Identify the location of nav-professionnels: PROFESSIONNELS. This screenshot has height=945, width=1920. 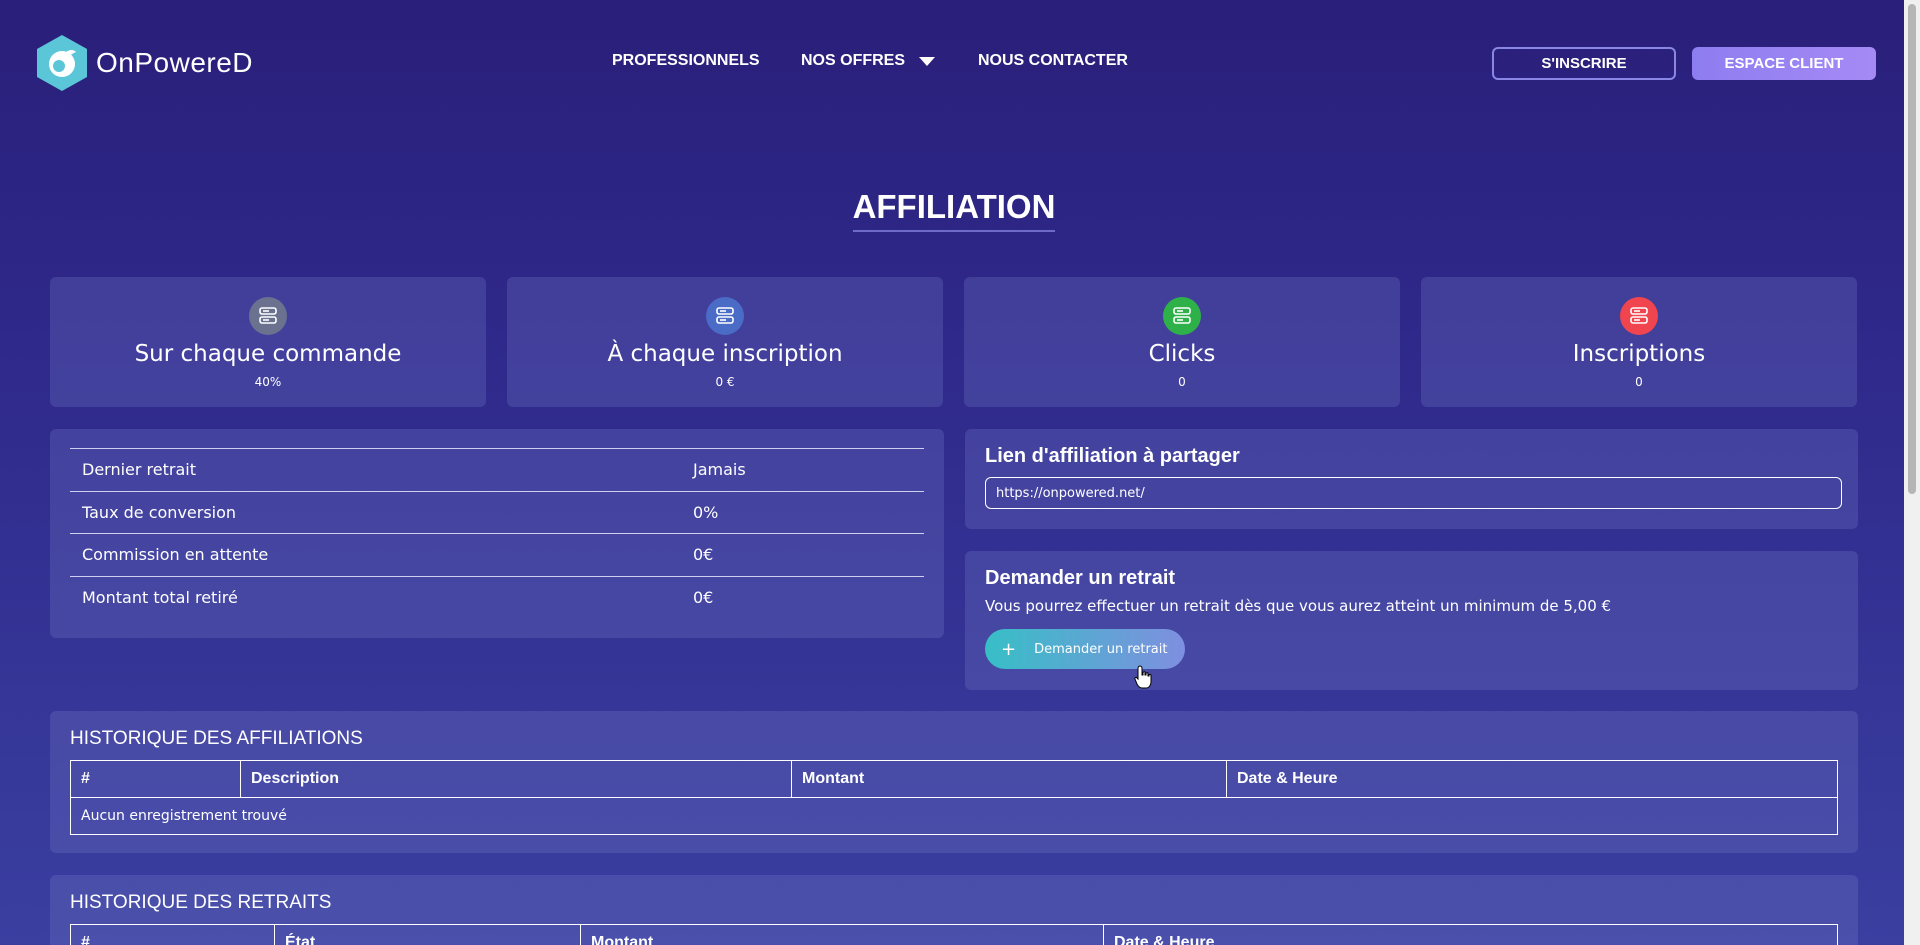
(686, 61).